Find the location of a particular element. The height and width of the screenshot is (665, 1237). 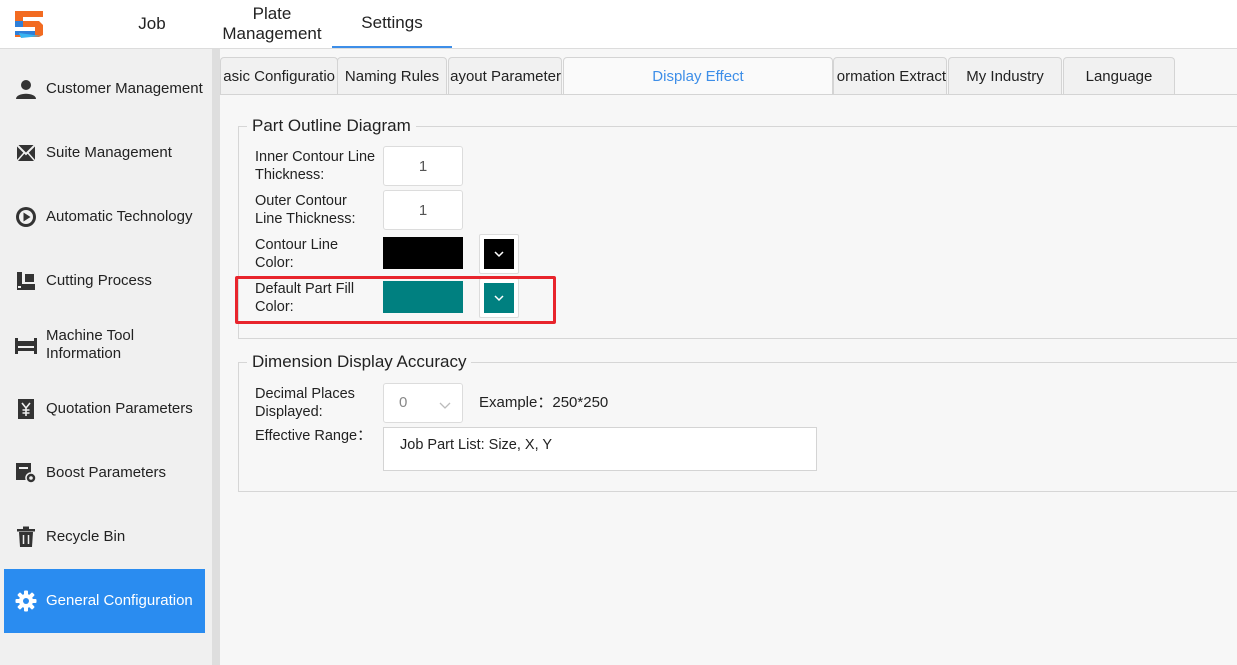

sidebar-item-label: Boost Parameters is located at coordinates (106, 472).